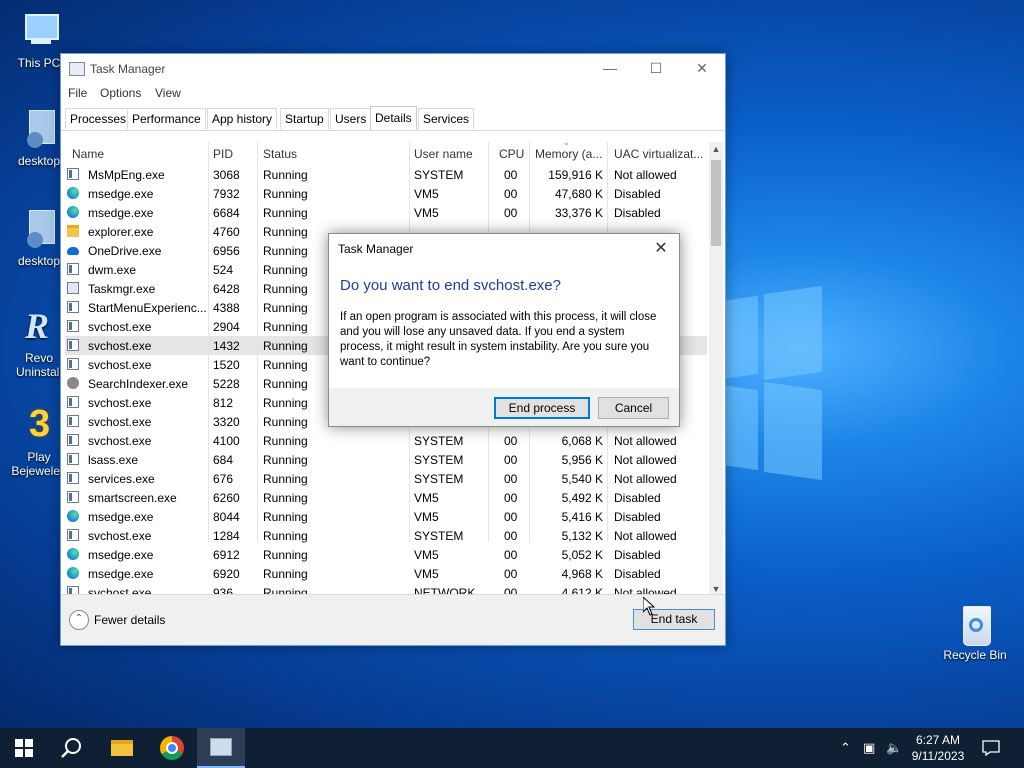  I want to click on column-pid: PID, so click(223, 154).